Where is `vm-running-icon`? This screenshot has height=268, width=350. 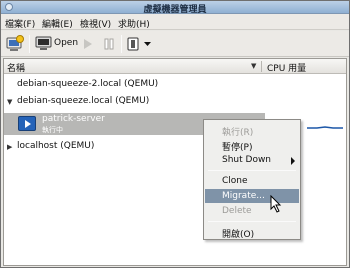 vm-running-icon is located at coordinates (27, 123).